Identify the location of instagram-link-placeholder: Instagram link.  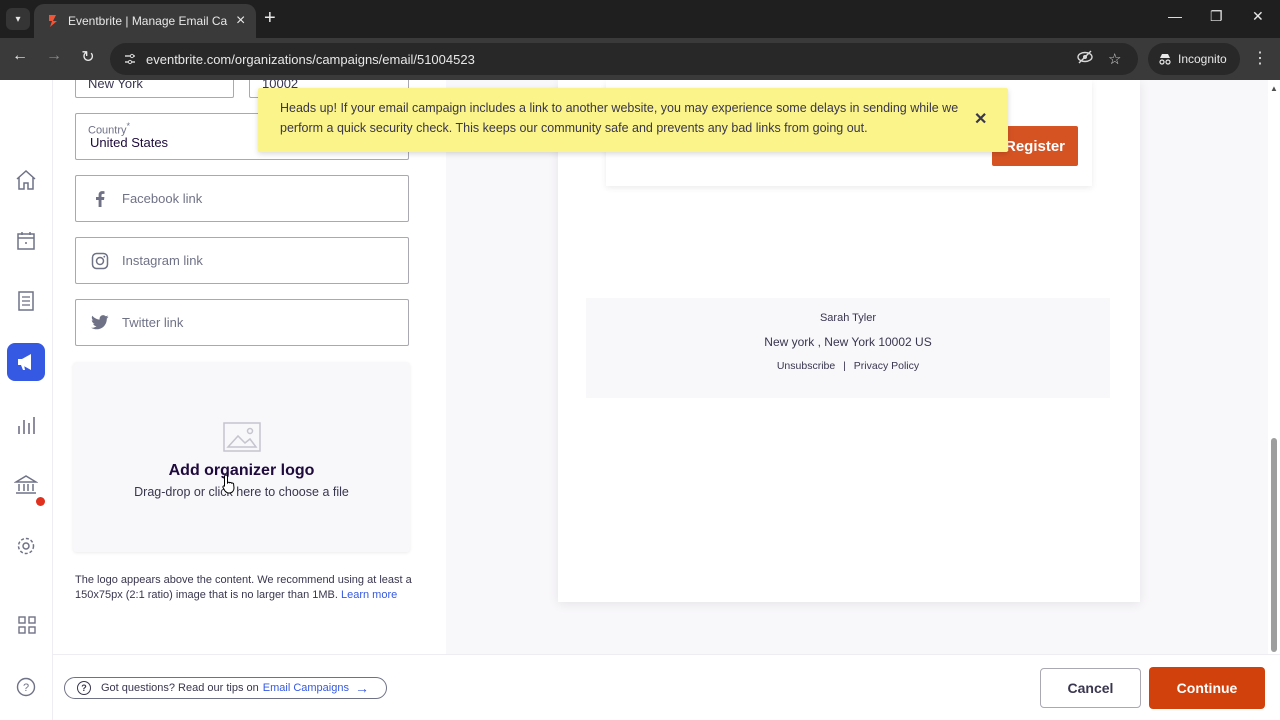
(162, 260).